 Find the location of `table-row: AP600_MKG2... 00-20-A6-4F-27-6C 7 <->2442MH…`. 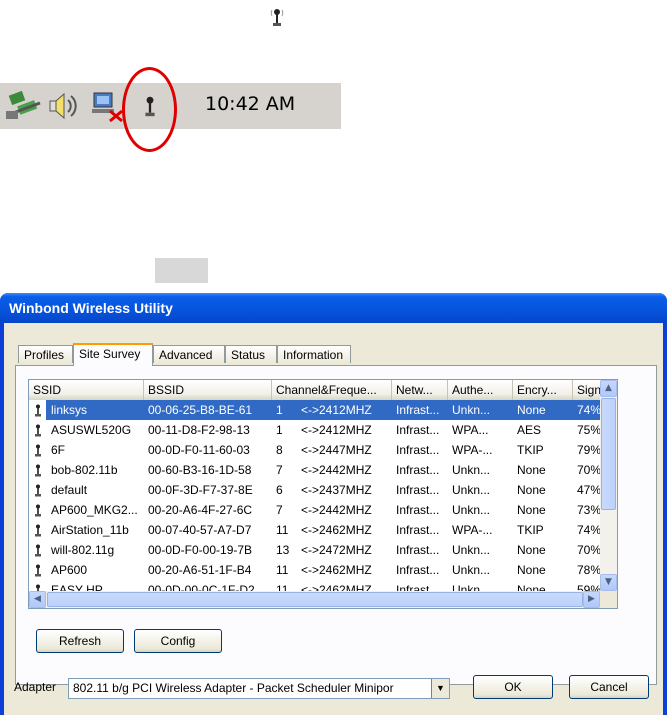

table-row: AP600_MKG2... 00-20-A6-4F-27-6C 7 <->2442MH… is located at coordinates (315, 510).